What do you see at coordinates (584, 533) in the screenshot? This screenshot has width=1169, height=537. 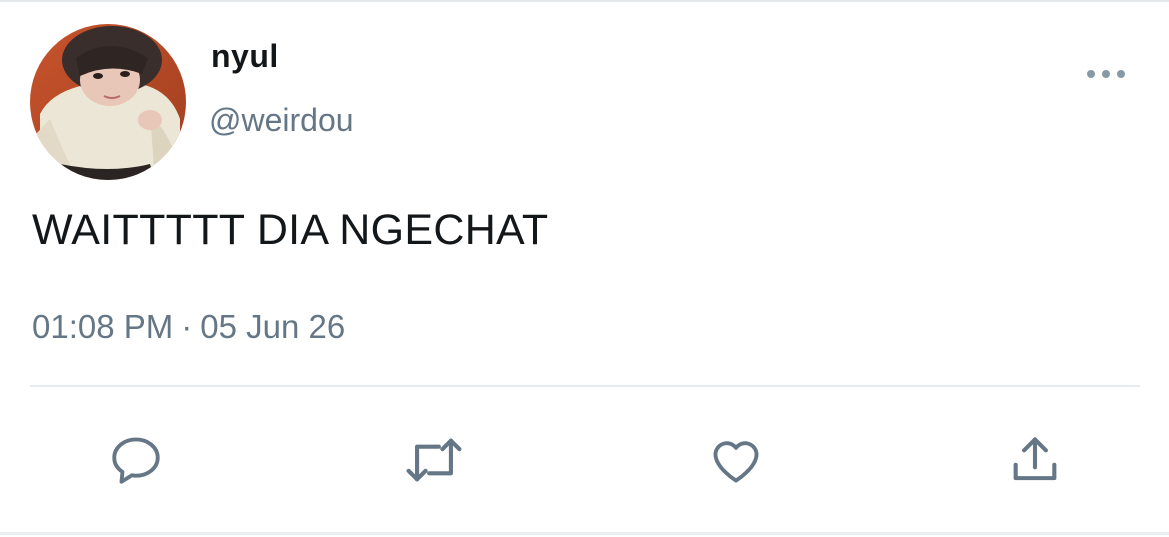 I see `bottom-divider` at bounding box center [584, 533].